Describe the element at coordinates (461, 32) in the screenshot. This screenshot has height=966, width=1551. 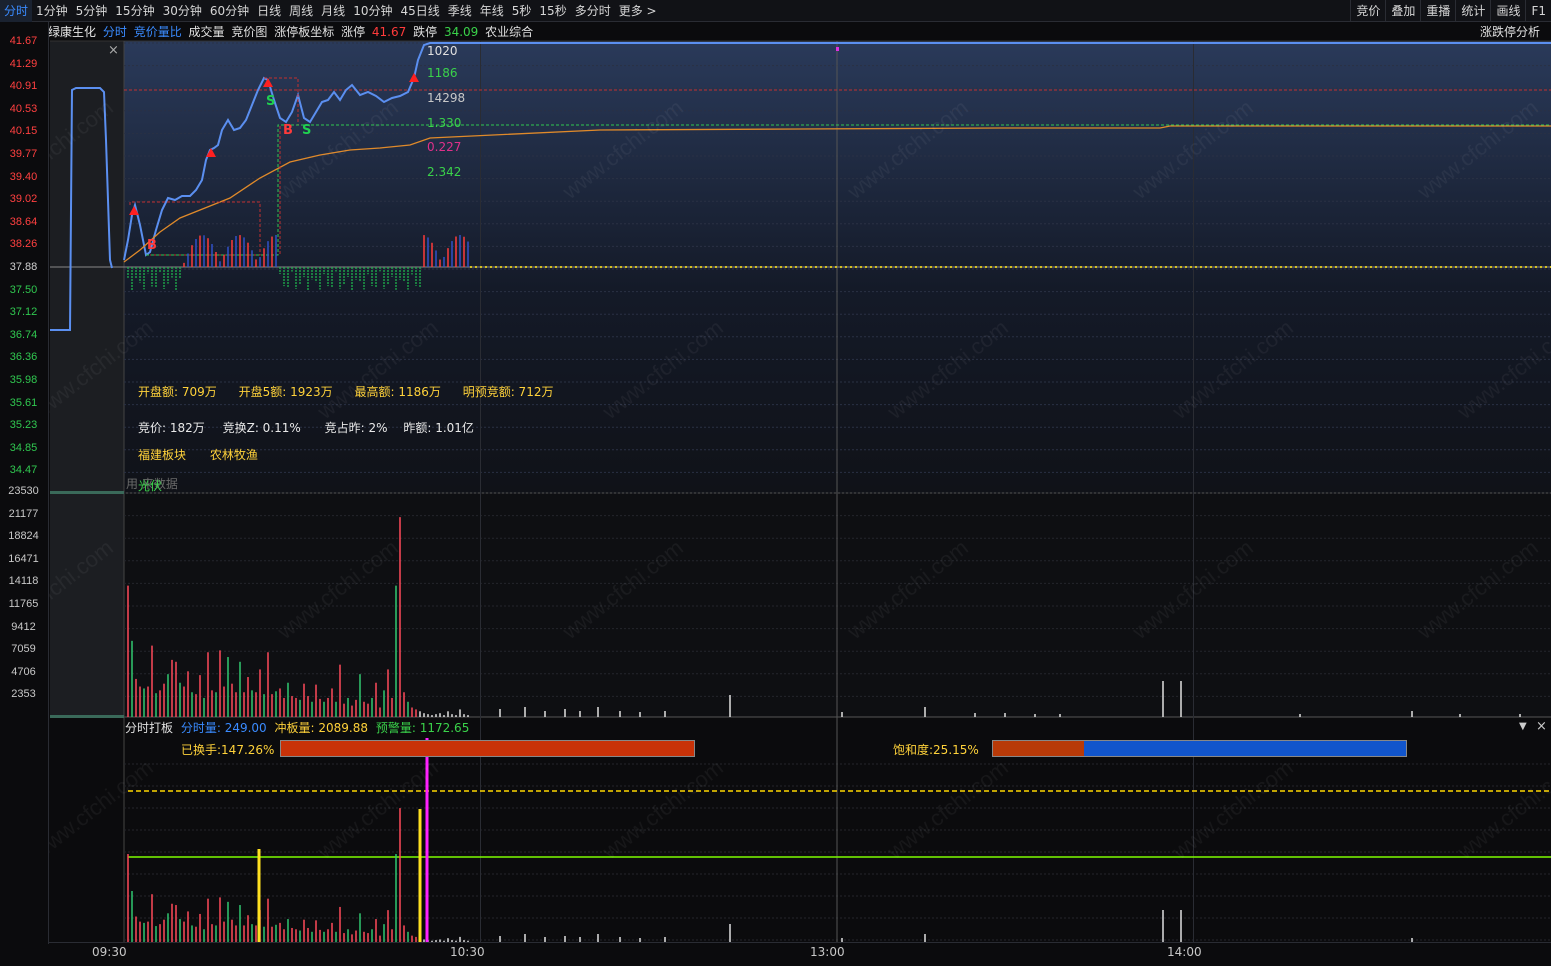
I see `limit-down-value: 34.09` at that location.